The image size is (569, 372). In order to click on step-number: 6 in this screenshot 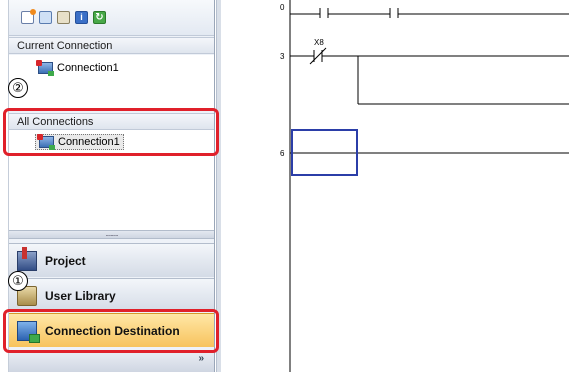, I will do `click(282, 153)`.